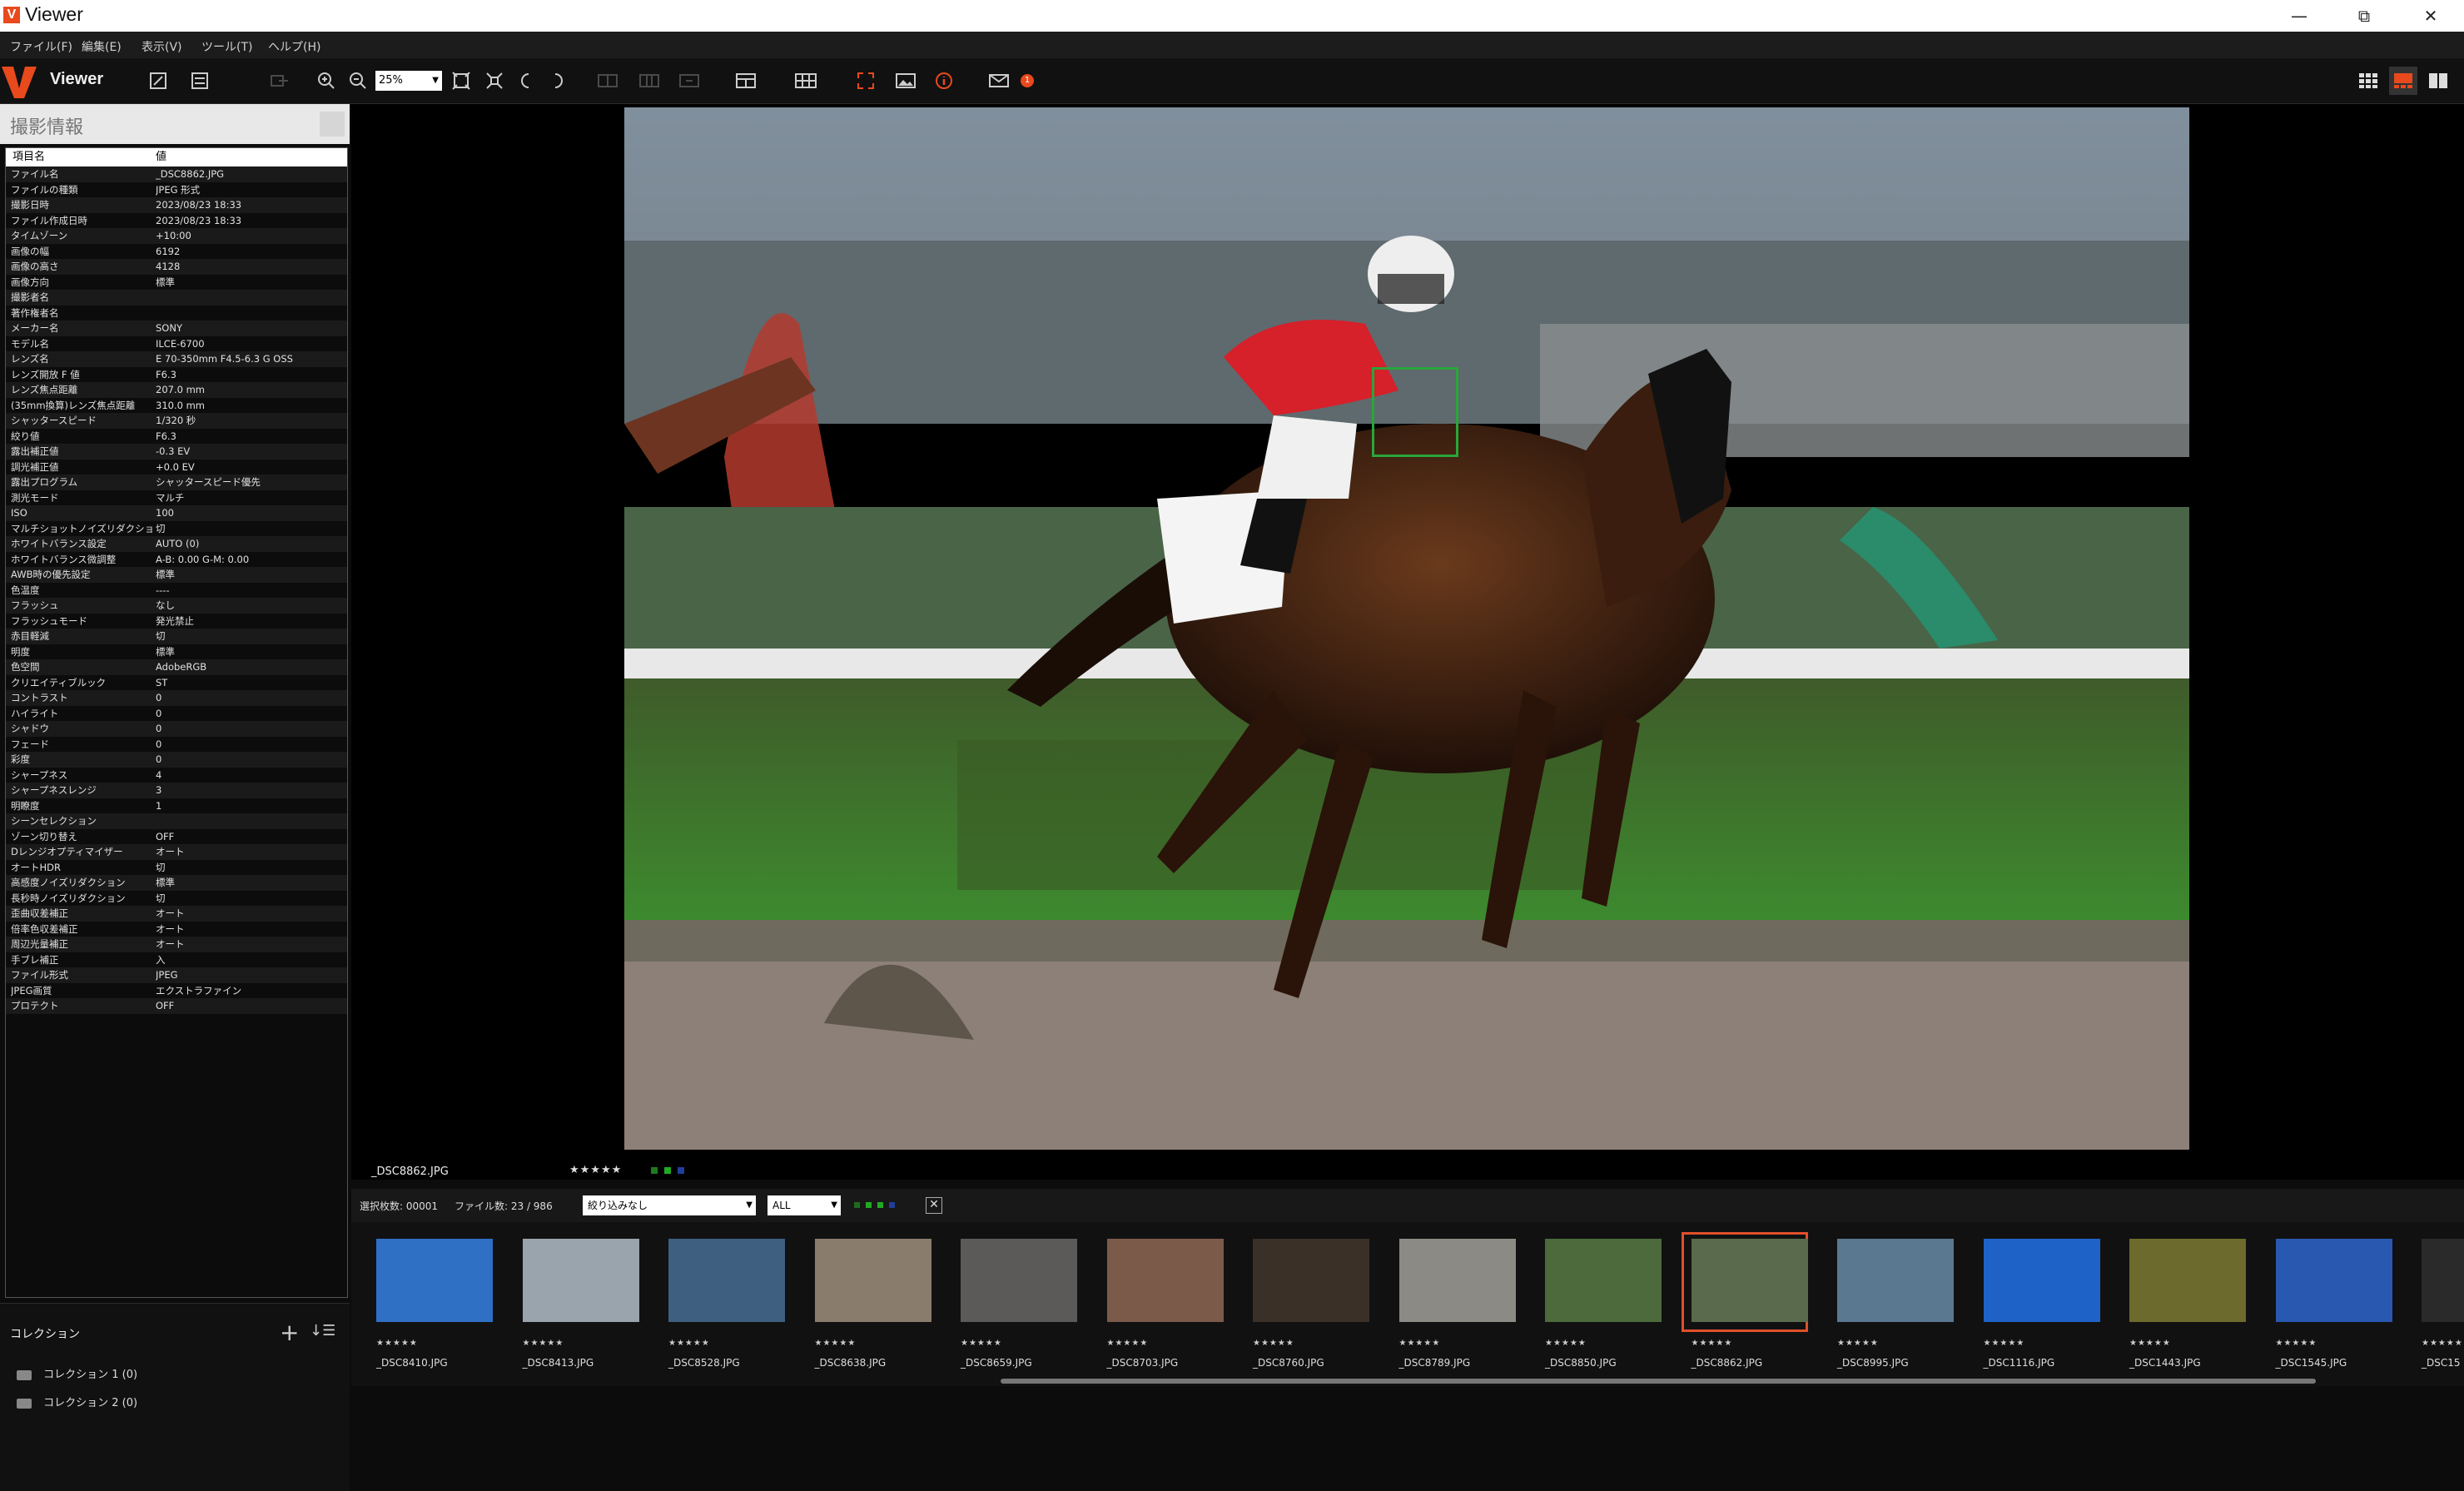 The width and height of the screenshot is (2464, 1491). I want to click on table-row: 画像の高さ 4128, so click(177, 267).